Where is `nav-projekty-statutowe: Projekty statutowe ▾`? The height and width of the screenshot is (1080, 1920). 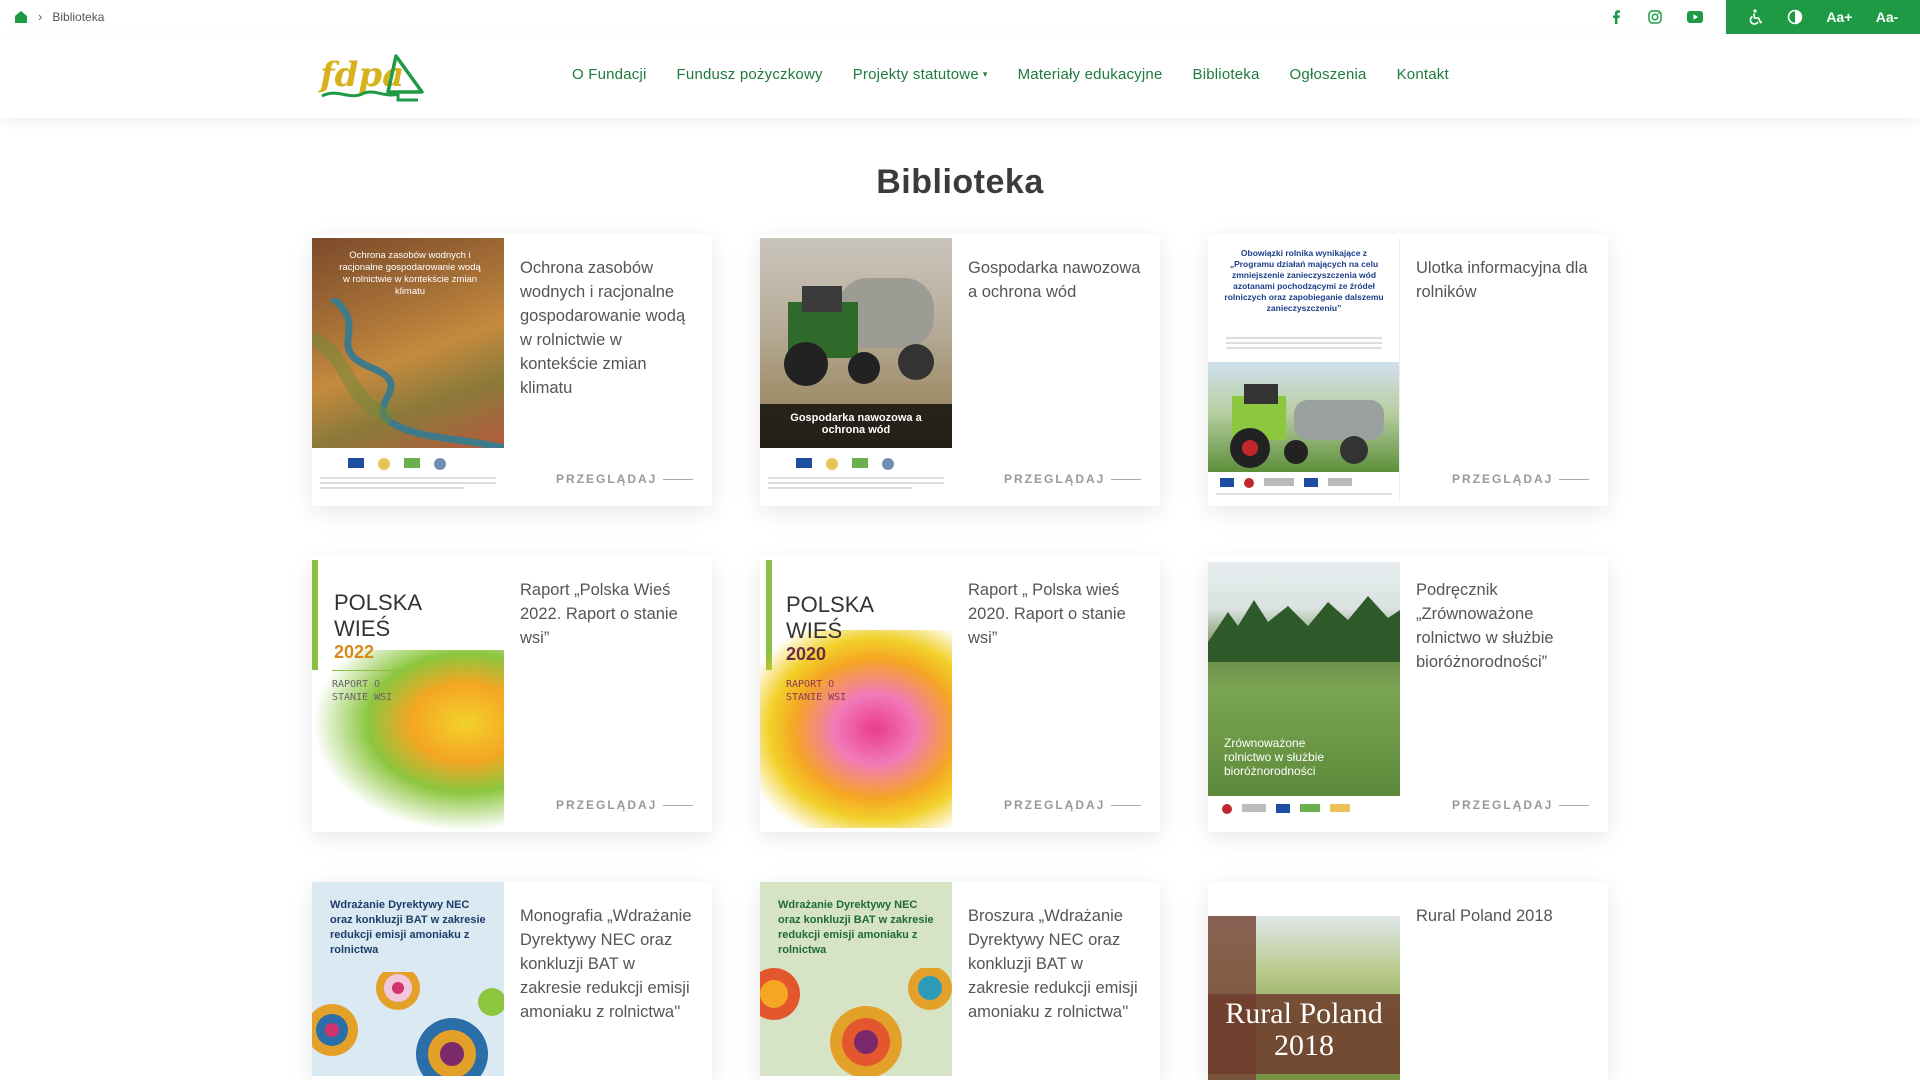
nav-projekty-statutowe: Projekty statutowe ▾ is located at coordinates (920, 74).